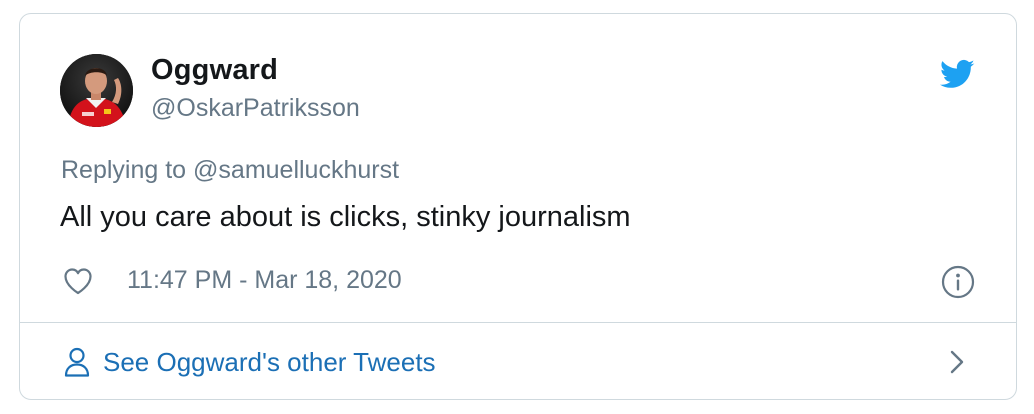  Describe the element at coordinates (957, 74) in the screenshot. I see `twitter-bird-icon` at that location.